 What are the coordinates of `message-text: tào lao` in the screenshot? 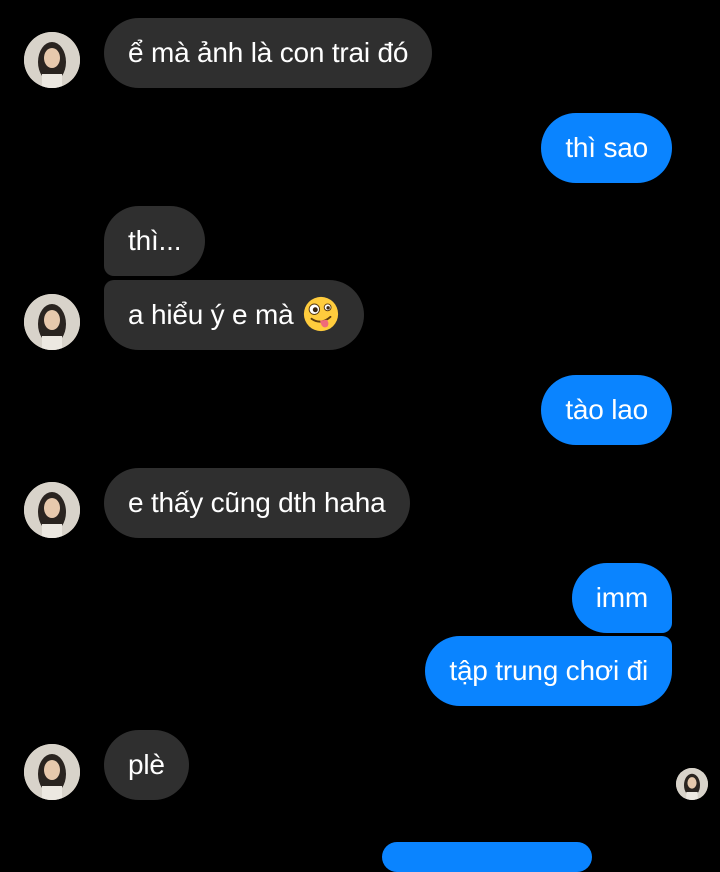 It's located at (606, 409).